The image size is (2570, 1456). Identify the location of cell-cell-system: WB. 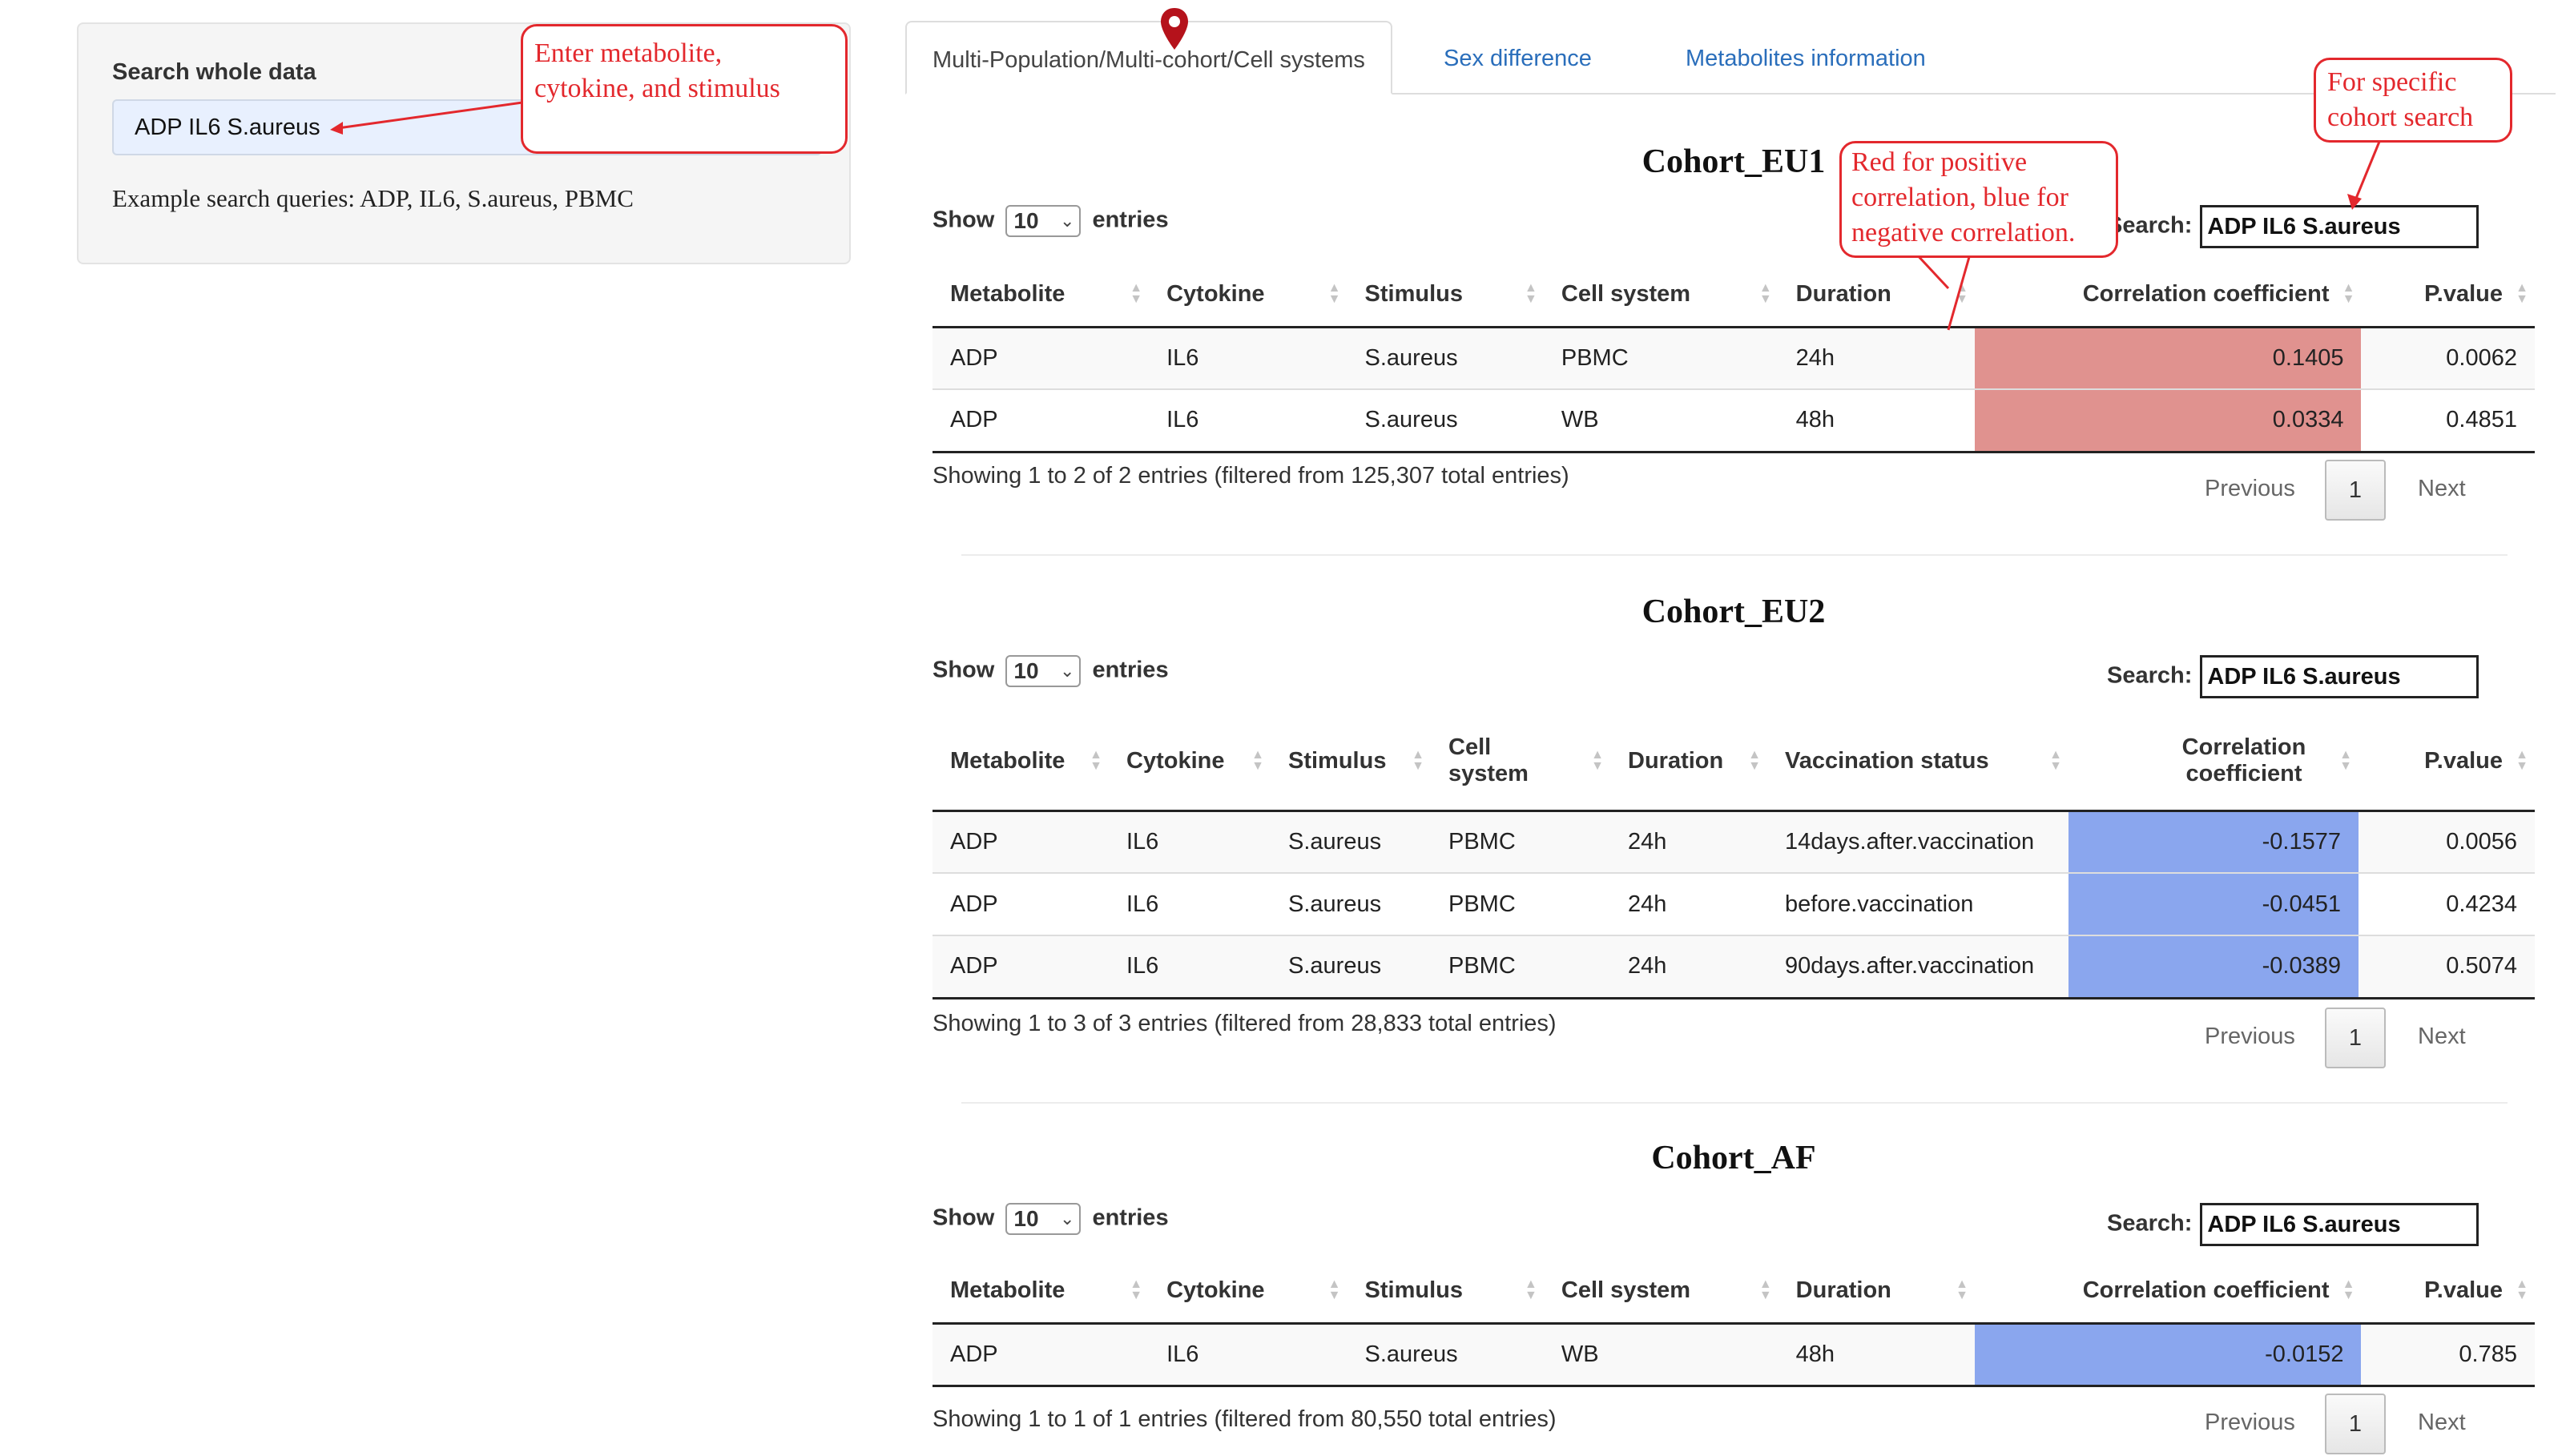
(1660, 420).